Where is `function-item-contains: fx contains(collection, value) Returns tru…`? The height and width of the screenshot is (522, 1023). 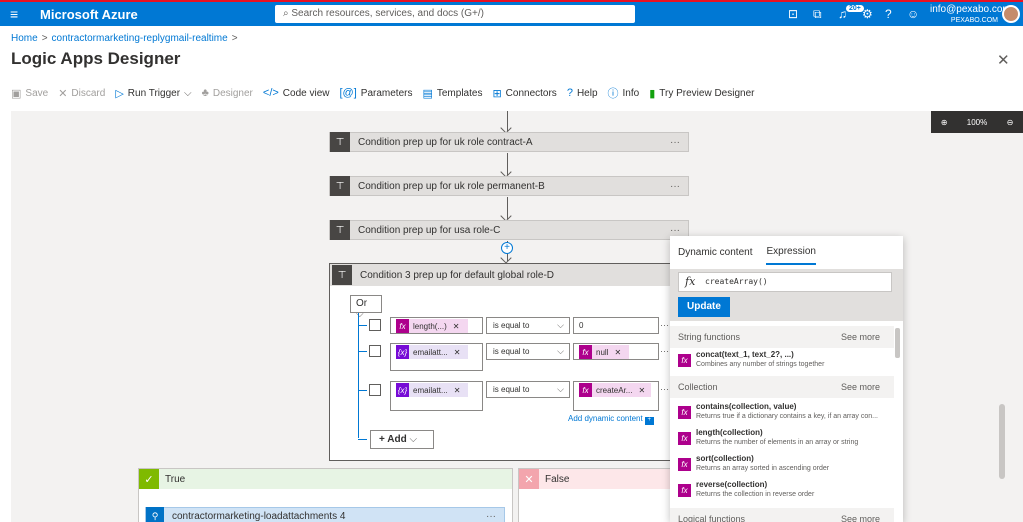
function-item-contains: fx contains(collection, value) Returns tru… is located at coordinates (785, 414).